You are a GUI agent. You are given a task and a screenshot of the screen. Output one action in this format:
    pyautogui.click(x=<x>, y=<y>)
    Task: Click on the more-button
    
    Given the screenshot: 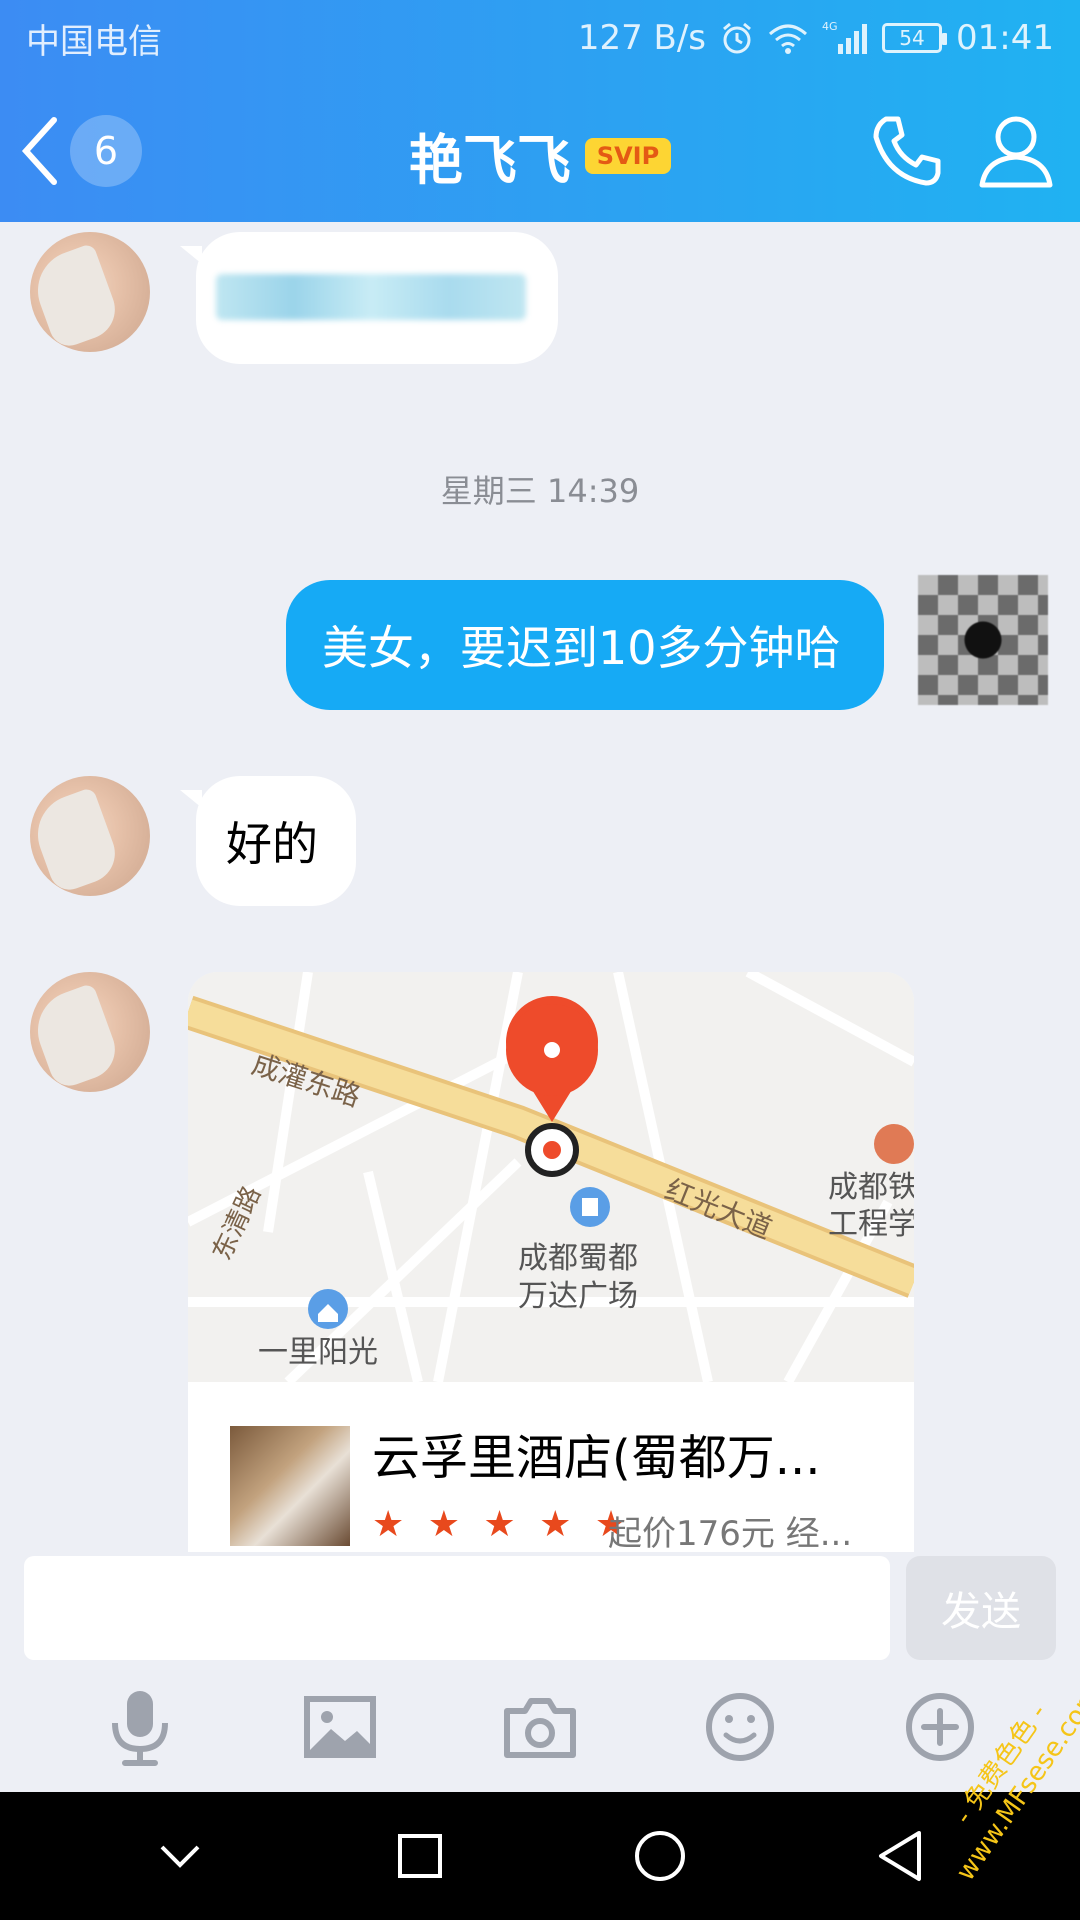 What is the action you would take?
    pyautogui.click(x=940, y=1727)
    